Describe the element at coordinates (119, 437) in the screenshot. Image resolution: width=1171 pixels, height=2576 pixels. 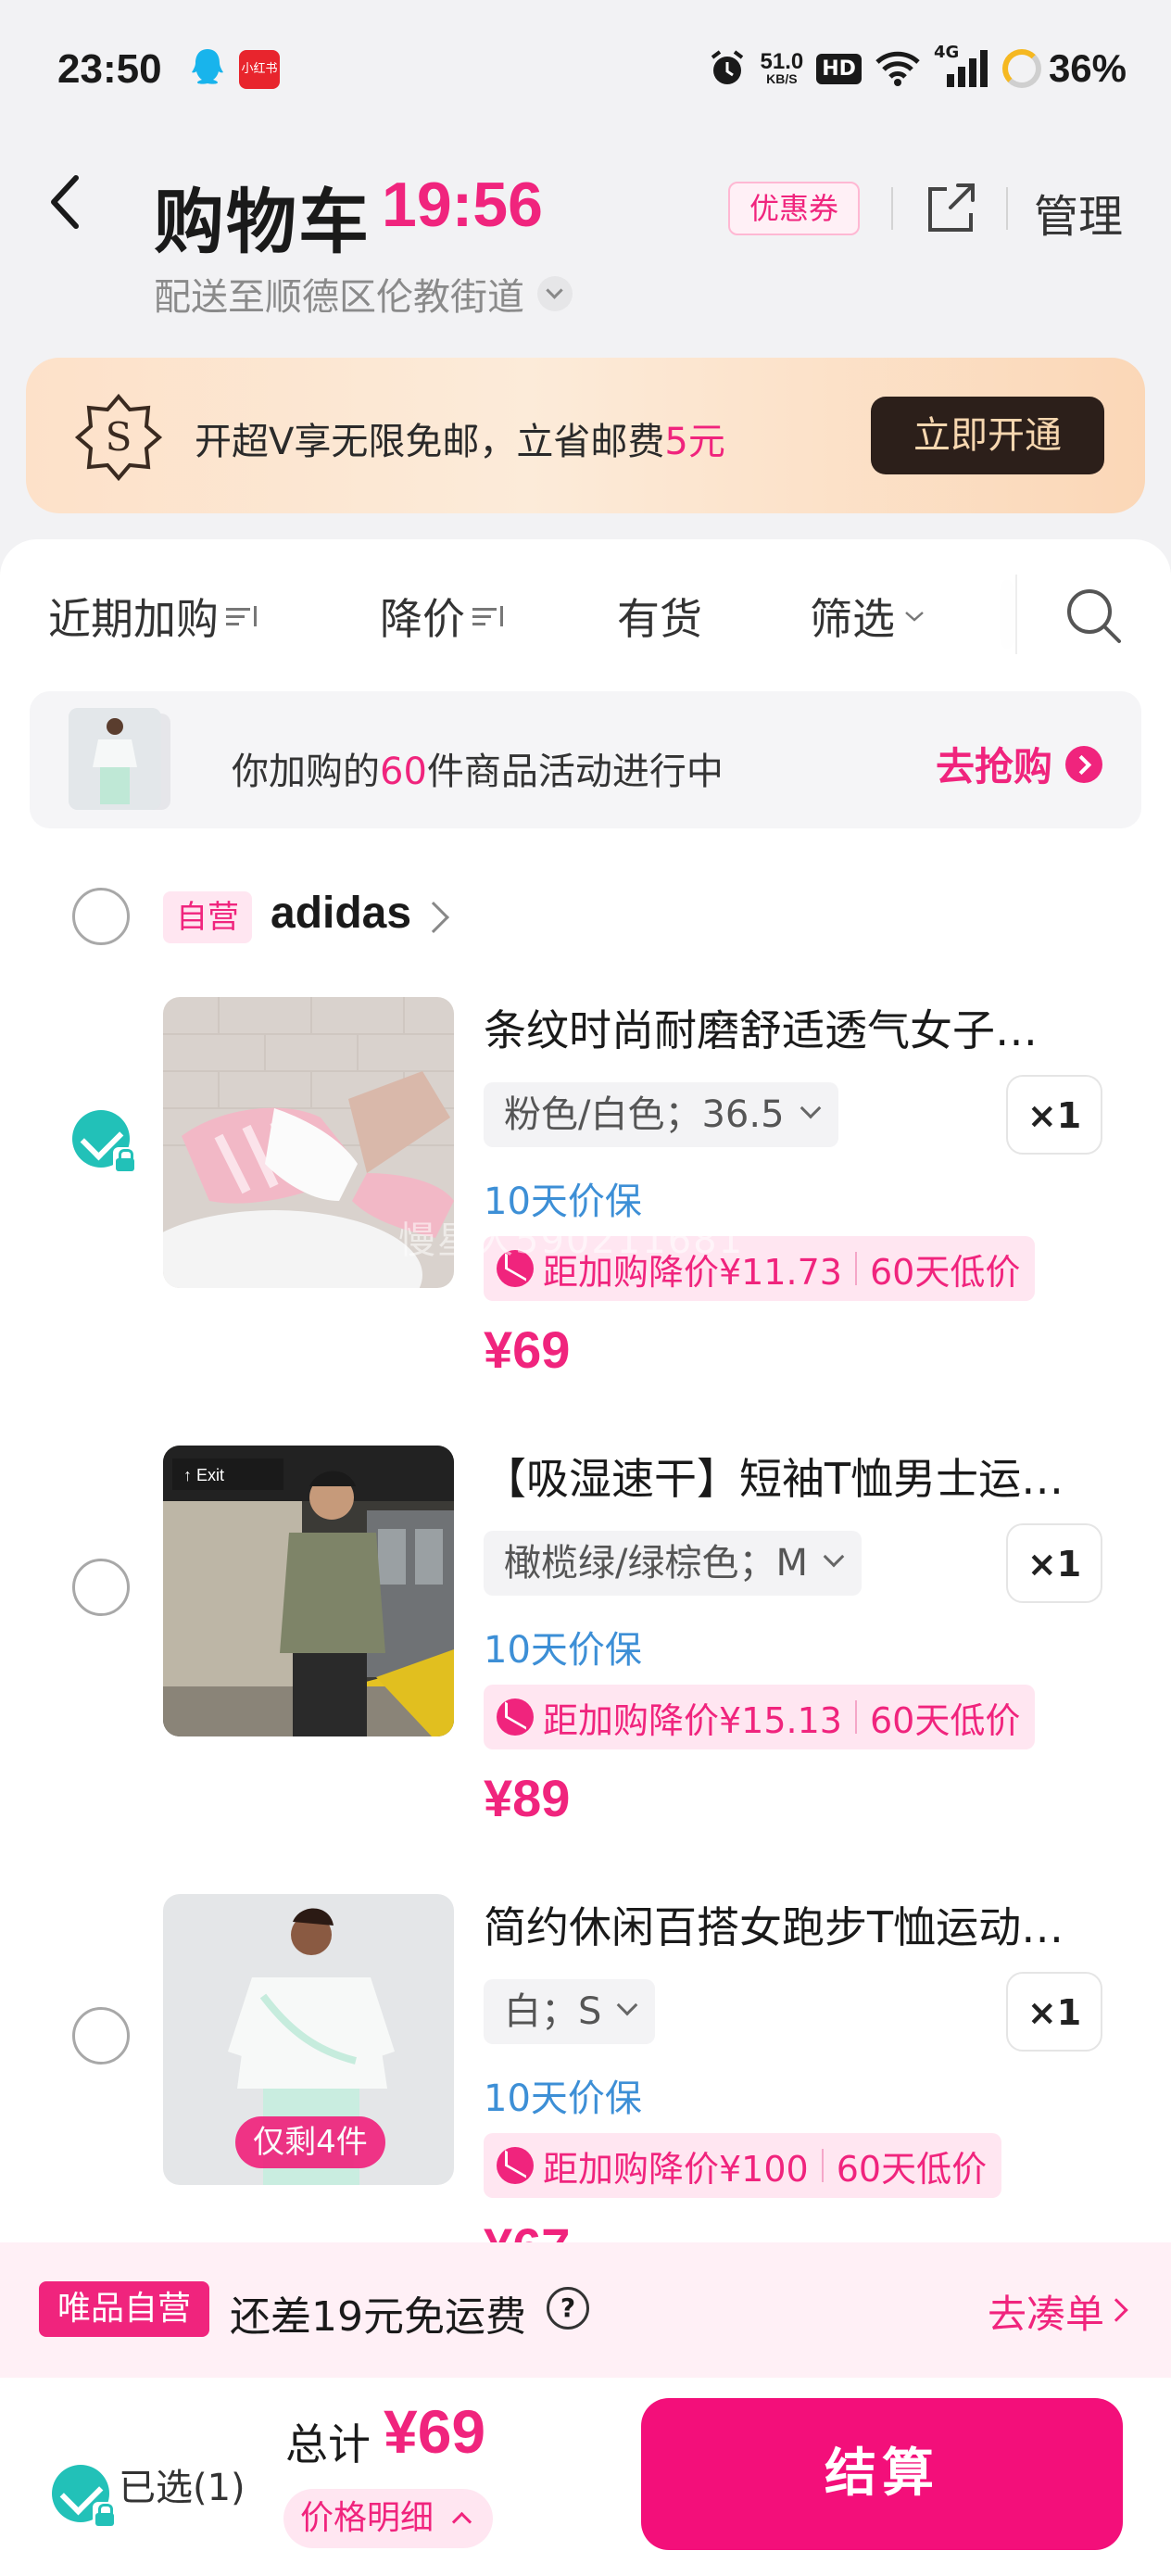
I see `vip-badge-icon: S` at that location.